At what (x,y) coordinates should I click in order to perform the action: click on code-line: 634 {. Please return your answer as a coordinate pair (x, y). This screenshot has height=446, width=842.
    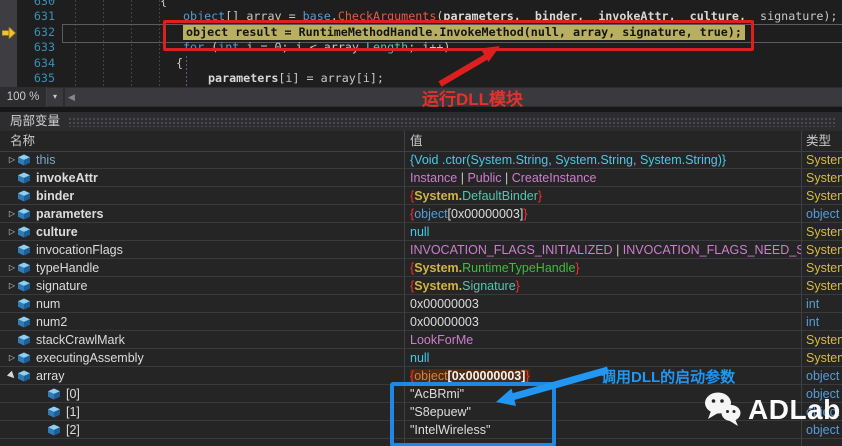
    Looking at the image, I should click on (421, 63).